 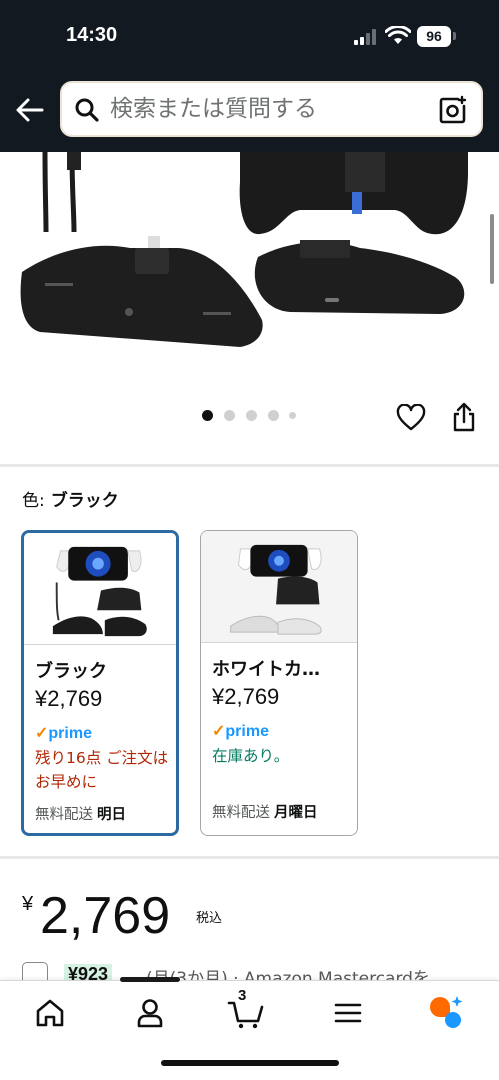 I want to click on stock-status: 在庫あり。, so click(x=251, y=756).